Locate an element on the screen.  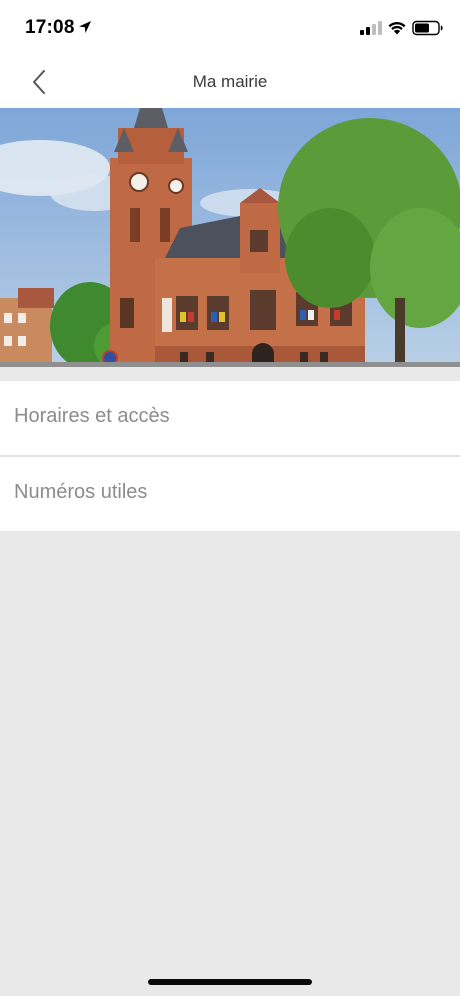
menu-item-numeros: Numéros utiles is located at coordinates (230, 493).